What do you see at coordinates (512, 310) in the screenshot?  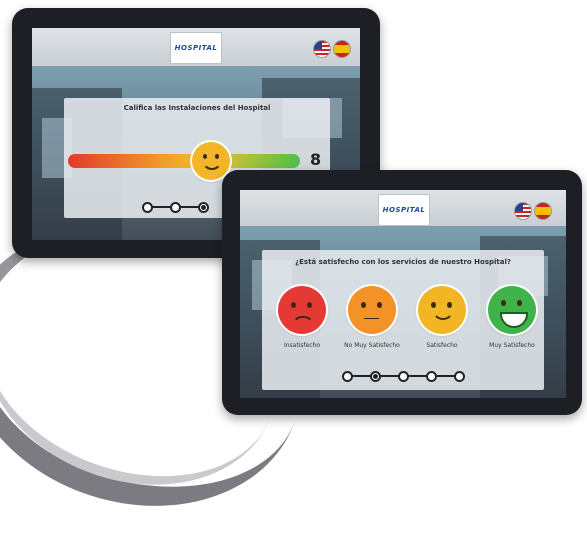 I see `option-muy-satisfecho-face` at bounding box center [512, 310].